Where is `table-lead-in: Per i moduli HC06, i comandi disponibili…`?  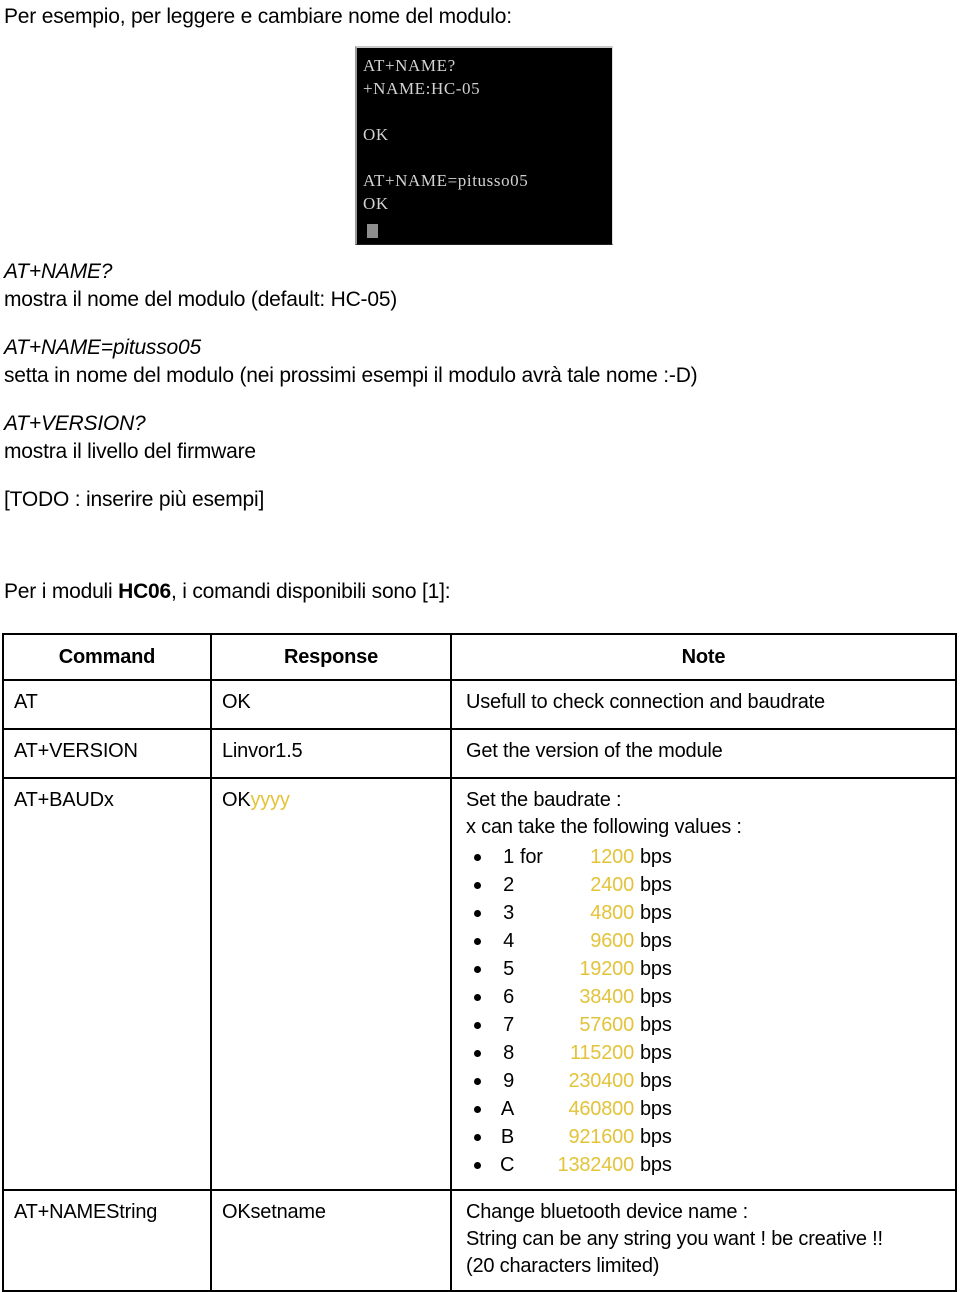
table-lead-in: Per i moduli HC06, i comandi disponibili… is located at coordinates (227, 592).